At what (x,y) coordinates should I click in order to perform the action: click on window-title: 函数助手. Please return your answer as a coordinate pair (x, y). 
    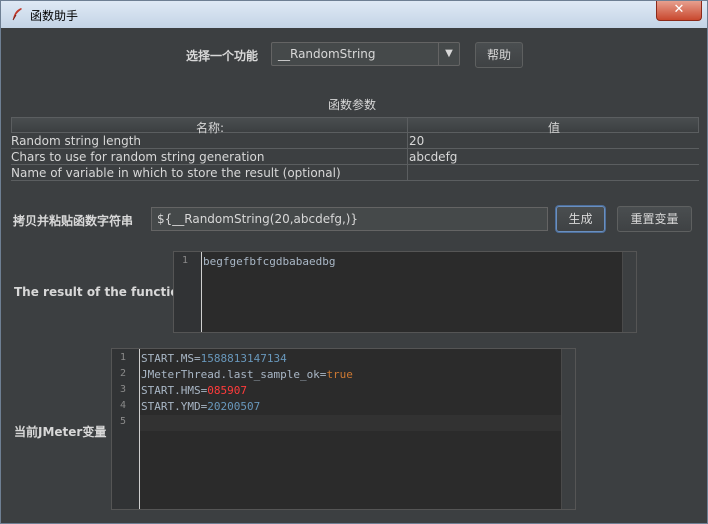
    Looking at the image, I should click on (54, 16).